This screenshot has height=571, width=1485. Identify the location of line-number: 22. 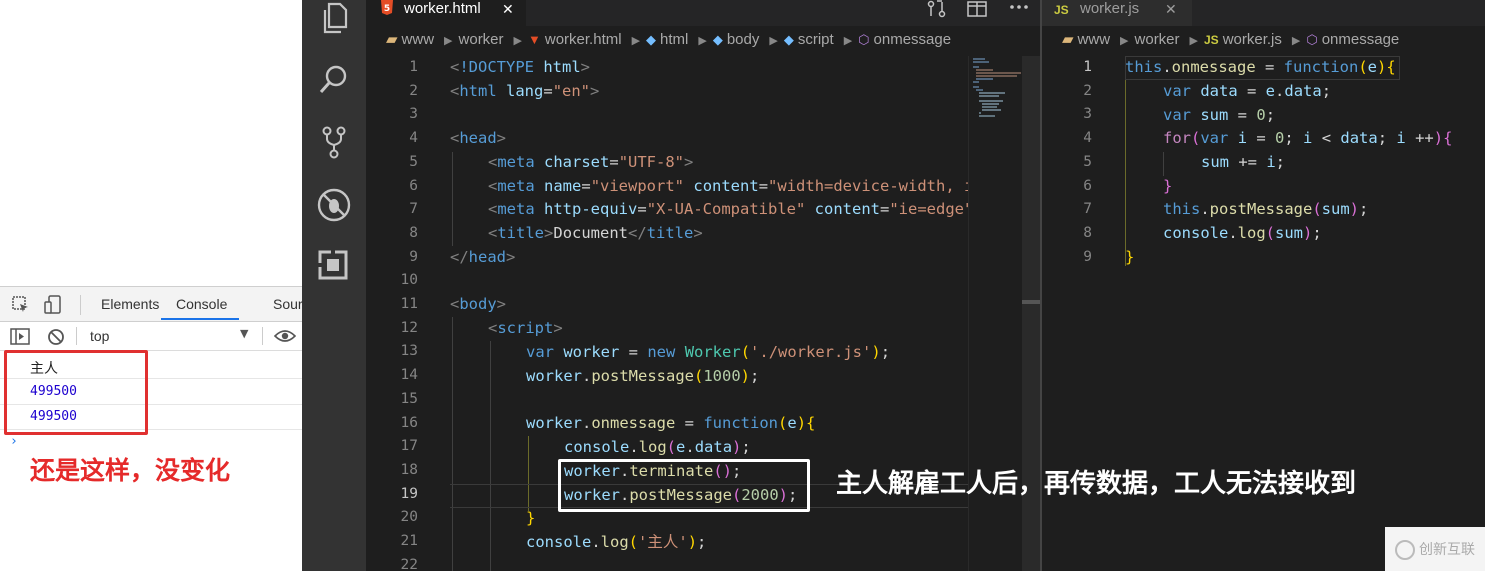
(409, 563).